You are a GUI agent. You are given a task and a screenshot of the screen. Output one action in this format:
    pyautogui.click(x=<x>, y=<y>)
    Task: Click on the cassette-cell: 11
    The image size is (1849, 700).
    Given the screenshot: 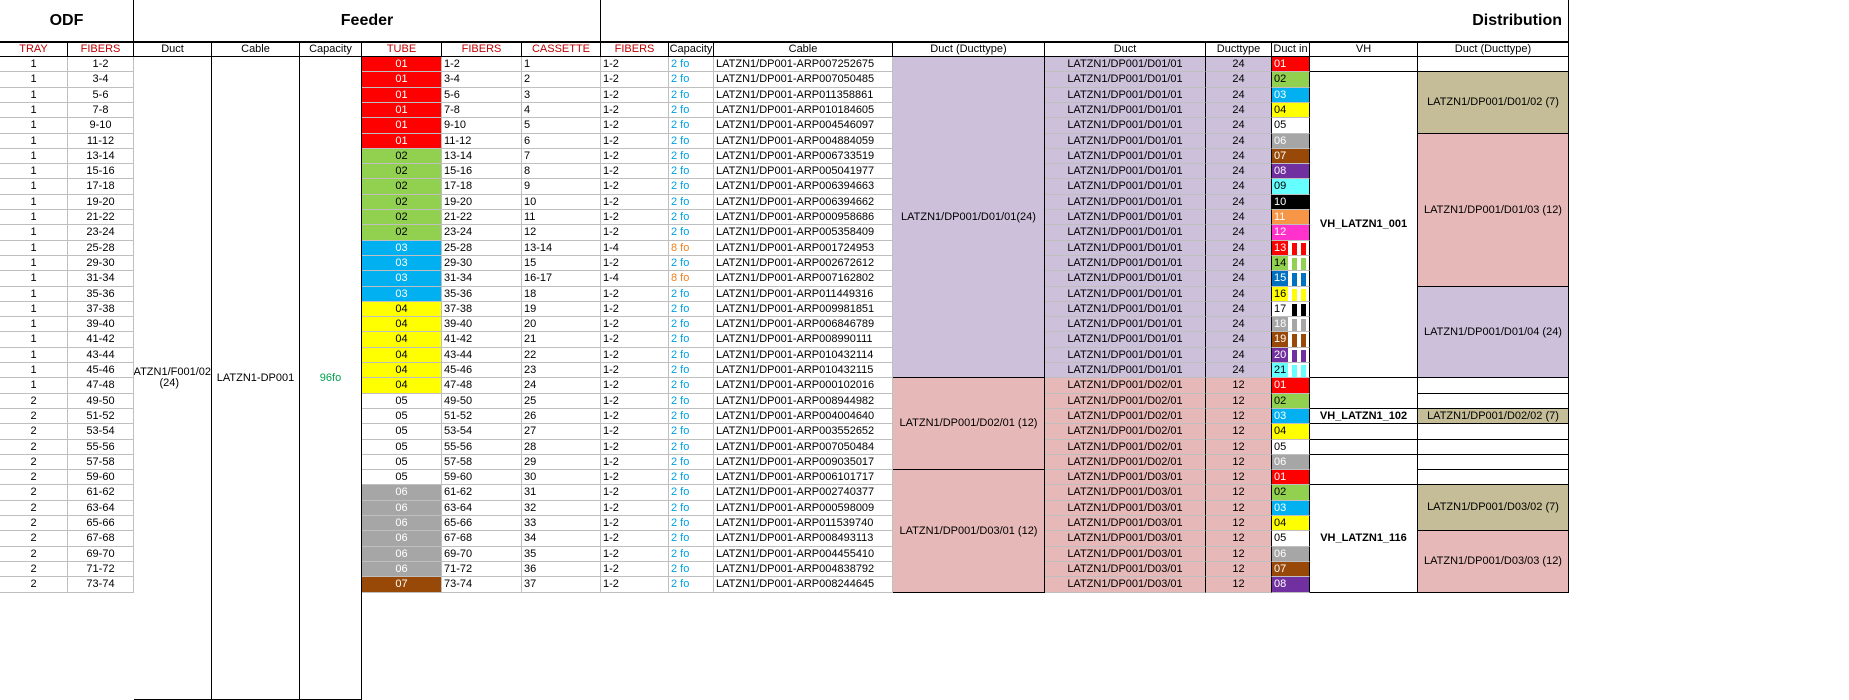 What is the action you would take?
    pyautogui.click(x=561, y=217)
    